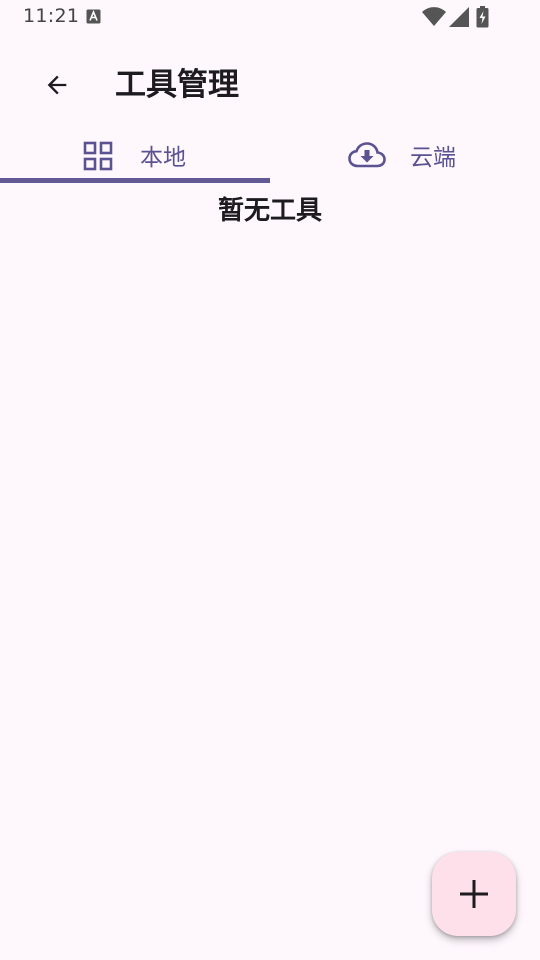 The height and width of the screenshot is (960, 540). What do you see at coordinates (270, 86) in the screenshot?
I see `app-bar: 工具管理` at bounding box center [270, 86].